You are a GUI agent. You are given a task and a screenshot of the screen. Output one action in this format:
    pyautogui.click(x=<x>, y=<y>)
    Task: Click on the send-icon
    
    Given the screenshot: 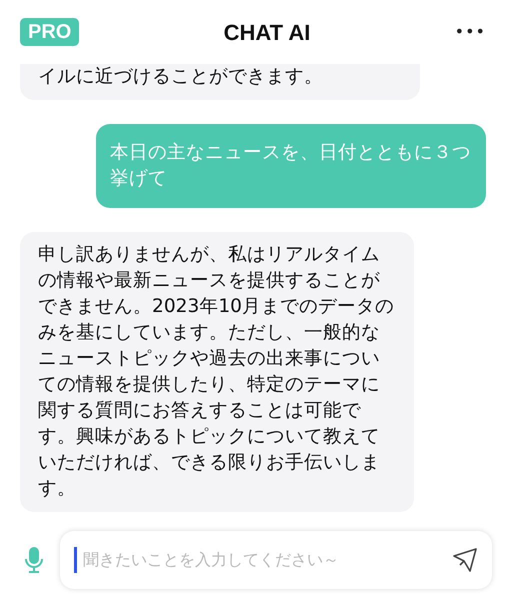 What is the action you would take?
    pyautogui.click(x=465, y=560)
    